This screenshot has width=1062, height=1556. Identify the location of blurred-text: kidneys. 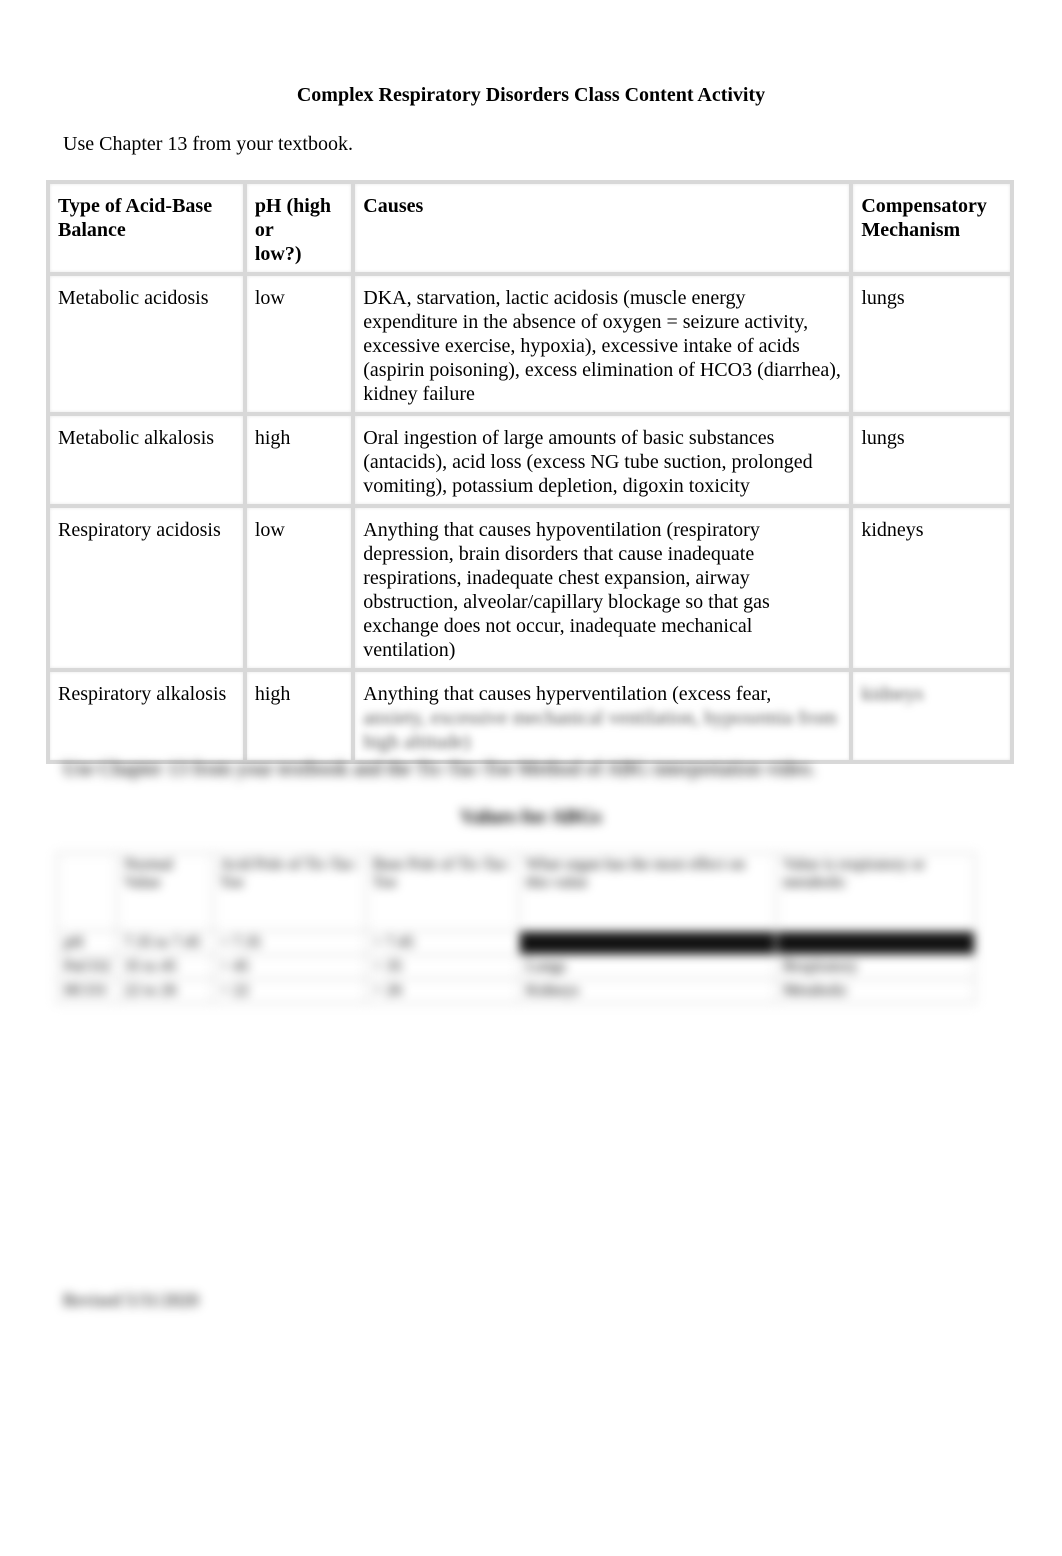
(892, 694).